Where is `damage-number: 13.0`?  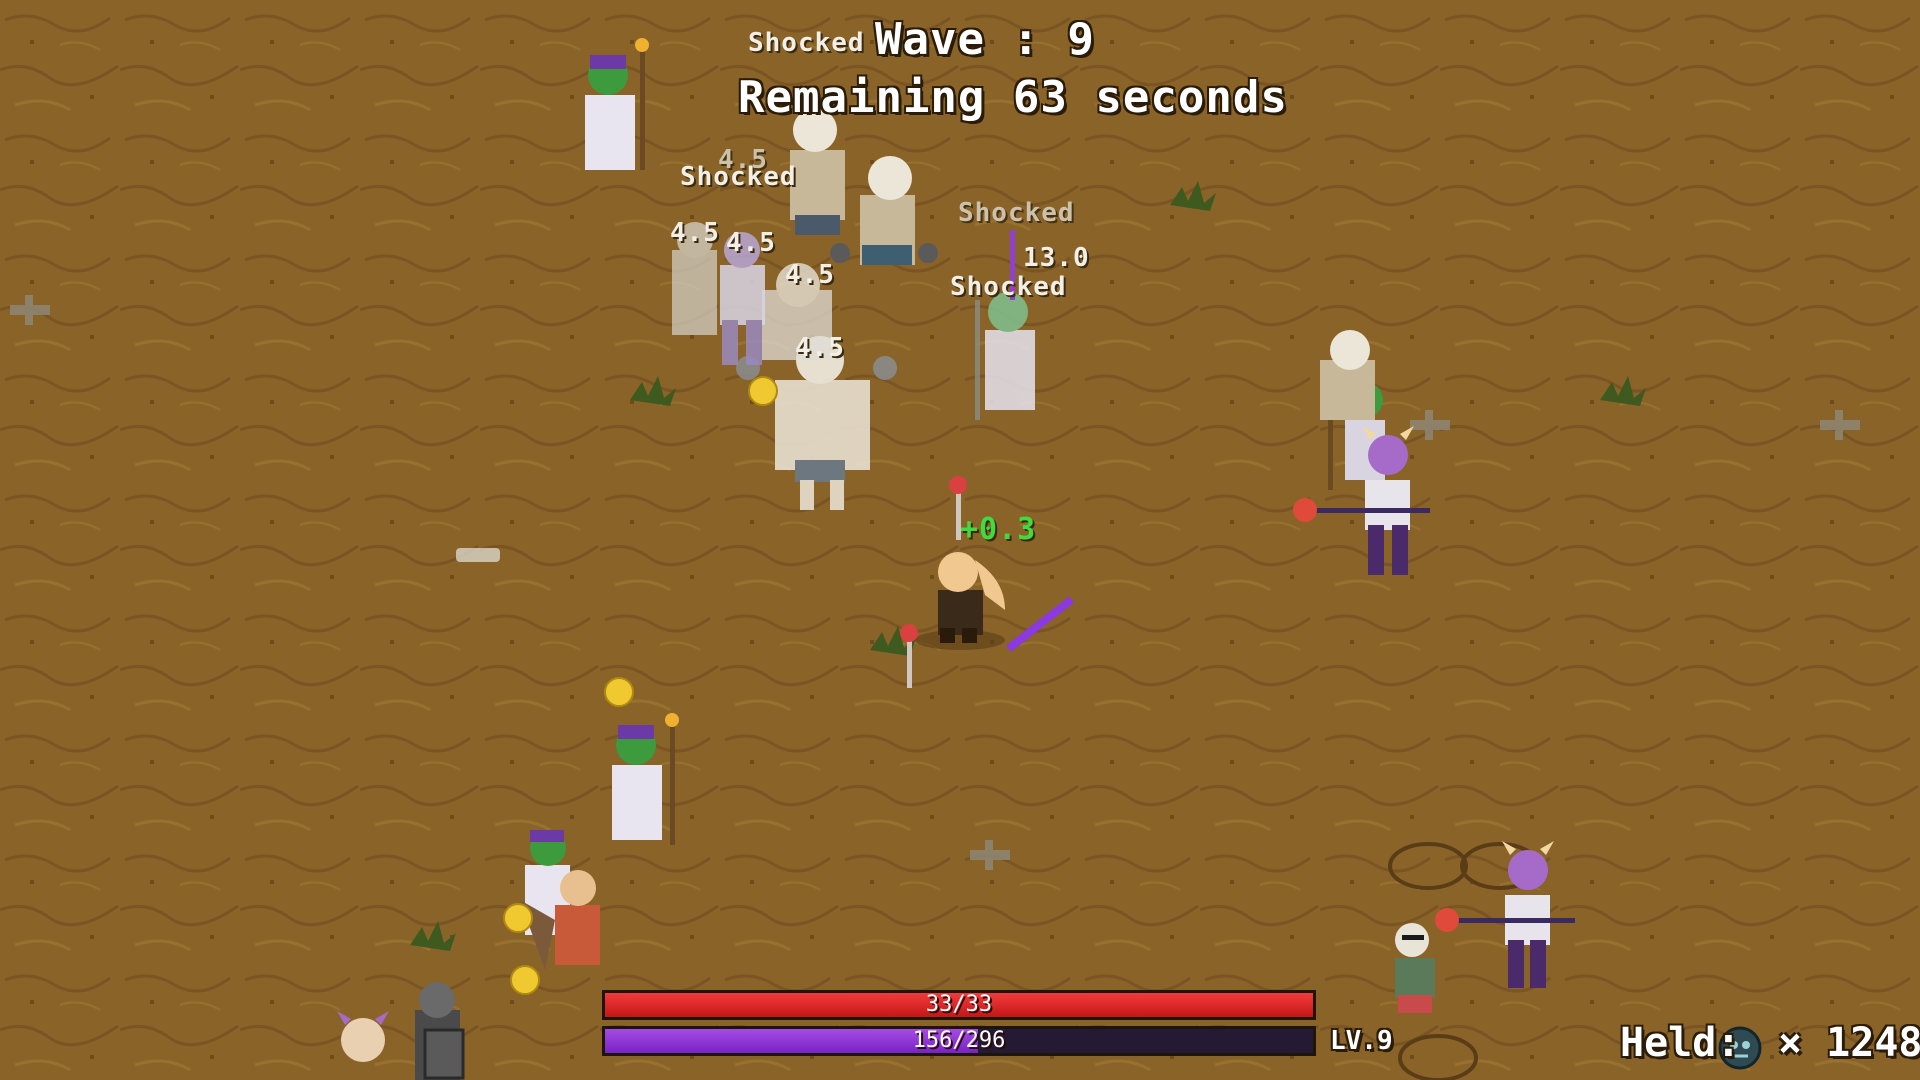
damage-number: 13.0 is located at coordinates (1056, 258).